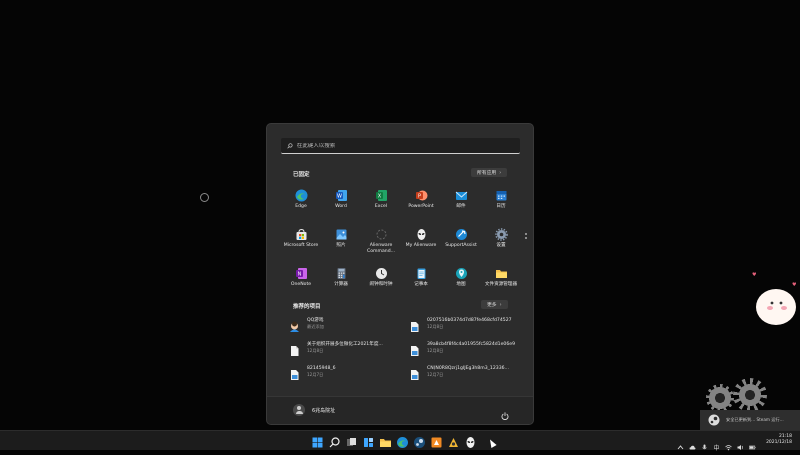 This screenshot has width=800, height=455. I want to click on recommended-item-document: 关于组织开展多位微化工2021年度... 12月8日, so click(349, 351).